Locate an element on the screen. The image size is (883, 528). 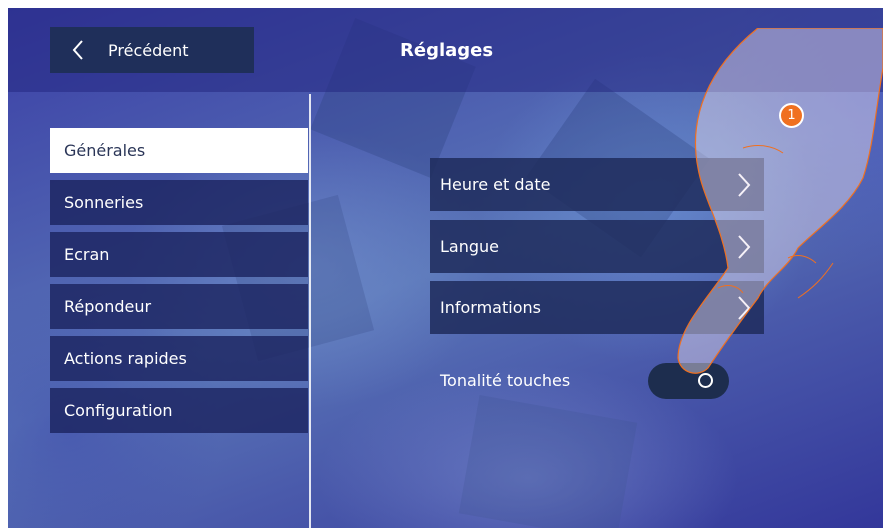
sidebar-item-label: Actions rapides is located at coordinates (125, 358).